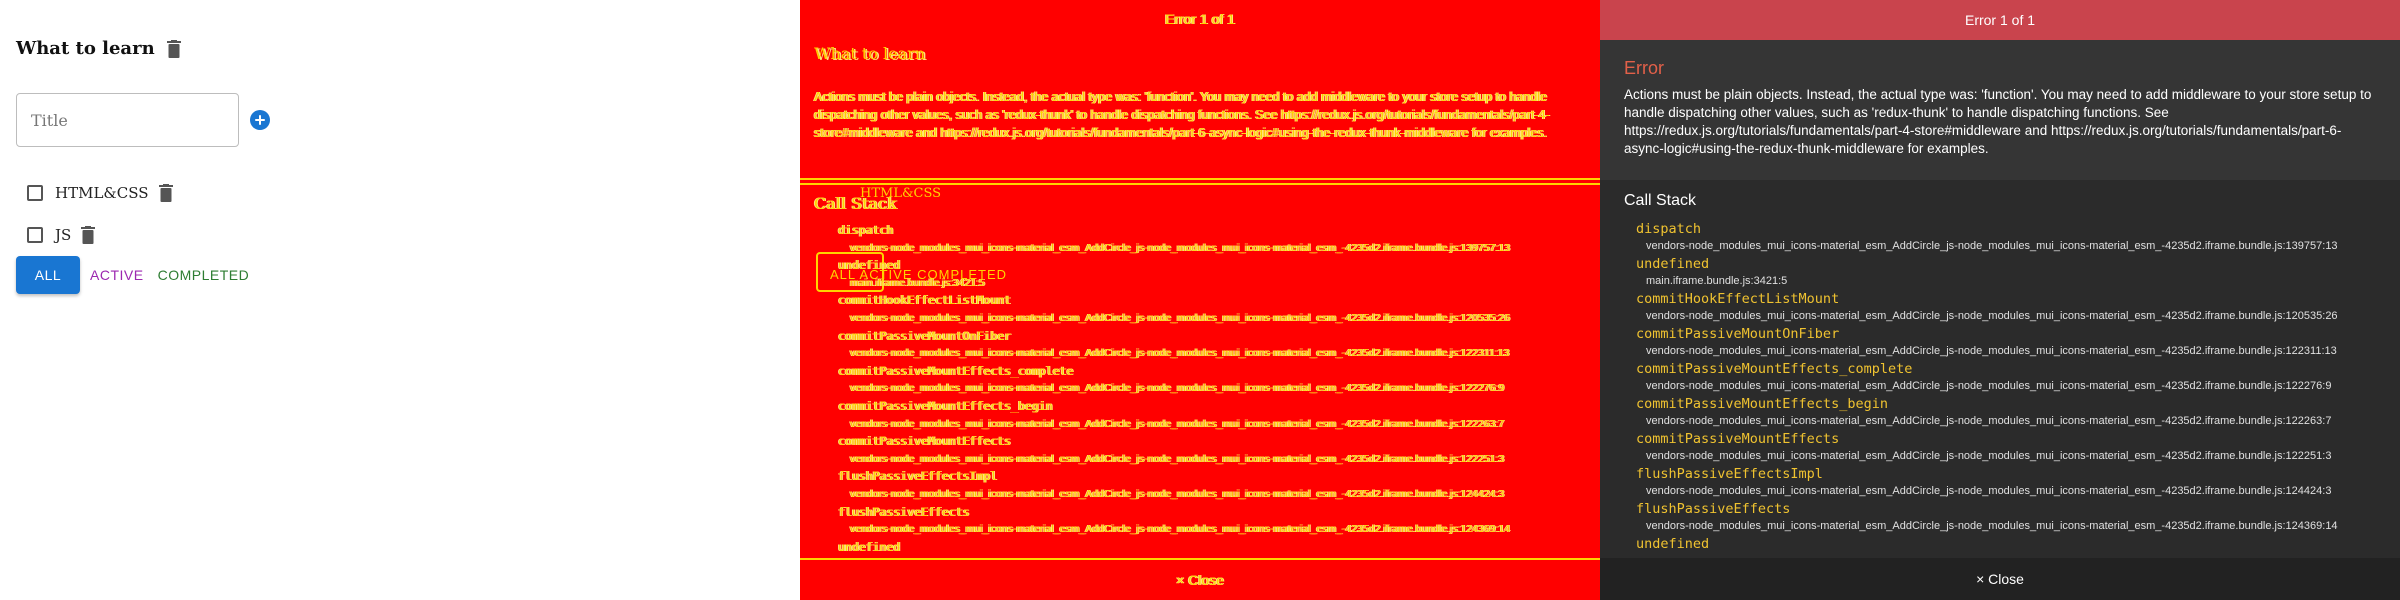 This screenshot has width=2400, height=600. What do you see at coordinates (1738, 299) in the screenshot?
I see `frame-function: commitHookEffectListMount` at bounding box center [1738, 299].